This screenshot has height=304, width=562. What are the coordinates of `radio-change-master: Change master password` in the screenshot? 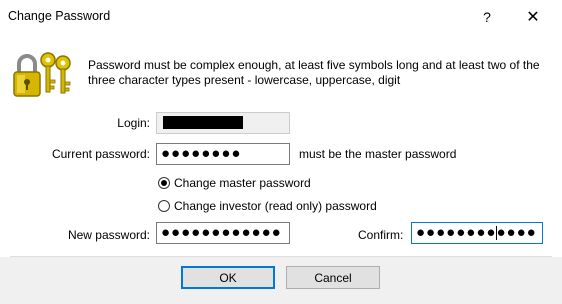 It's located at (234, 183).